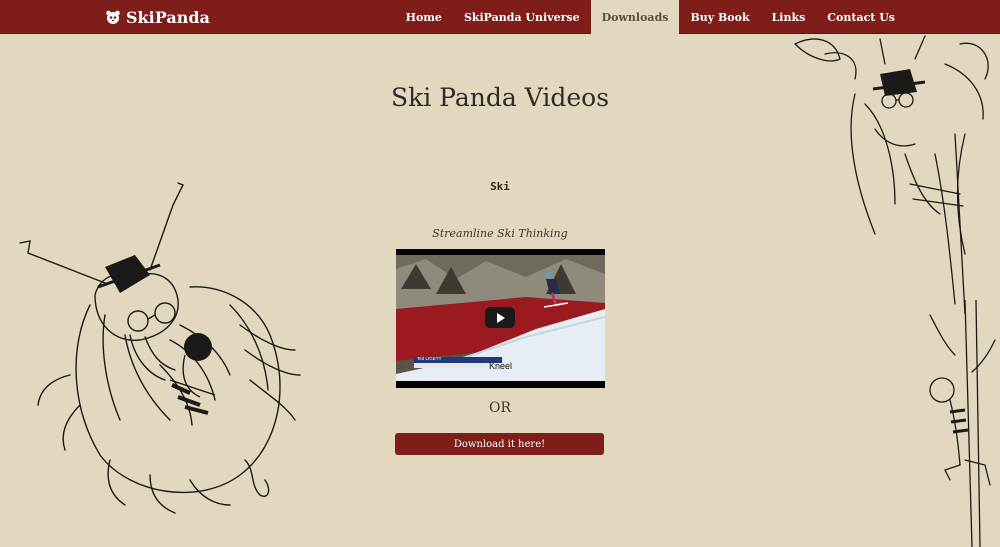 The height and width of the screenshot is (547, 1000). I want to click on nav-item-buy-book: Buy Book, so click(719, 17).